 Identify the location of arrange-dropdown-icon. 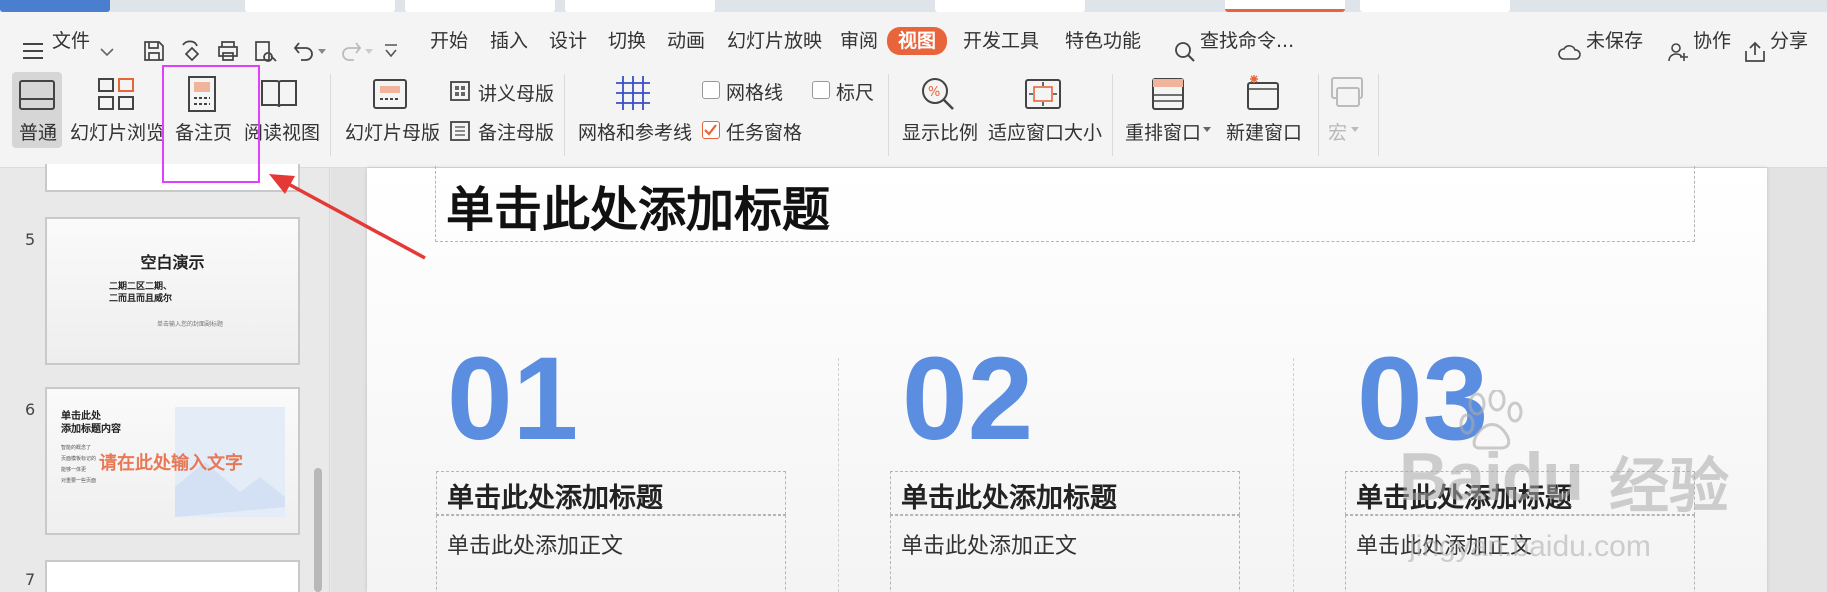
(1207, 130).